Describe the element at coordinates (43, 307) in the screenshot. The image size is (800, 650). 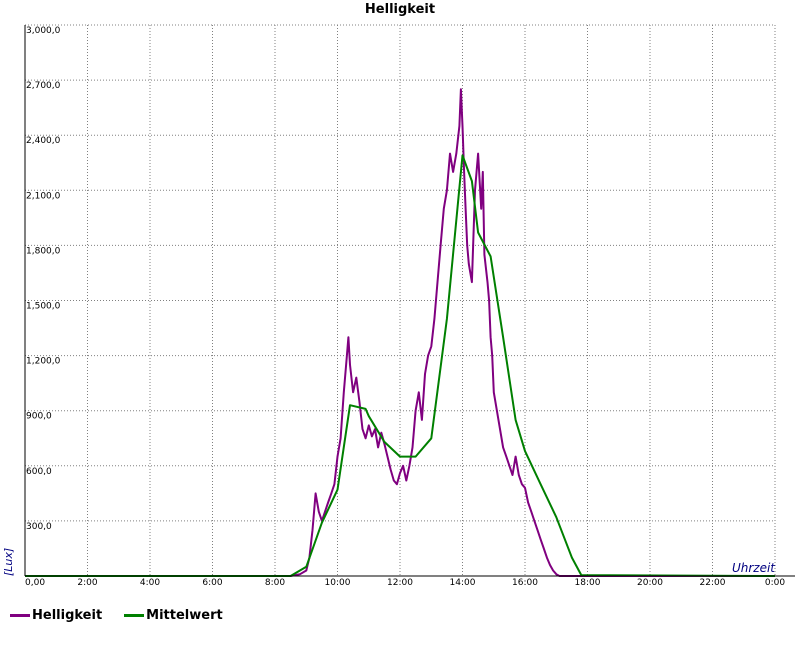
I see `y-tick-label: 1,500,0` at that location.